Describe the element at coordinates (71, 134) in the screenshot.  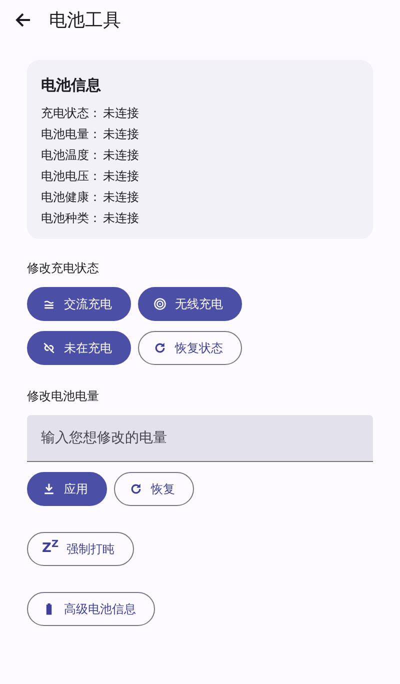
I see `info-label: 电池电量：` at that location.